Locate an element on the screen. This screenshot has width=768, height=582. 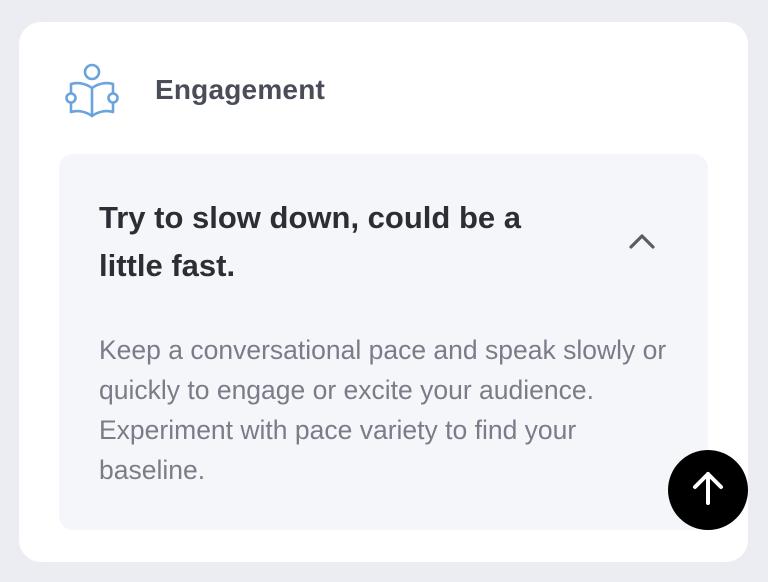
scroll-to-top-button is located at coordinates (708, 490).